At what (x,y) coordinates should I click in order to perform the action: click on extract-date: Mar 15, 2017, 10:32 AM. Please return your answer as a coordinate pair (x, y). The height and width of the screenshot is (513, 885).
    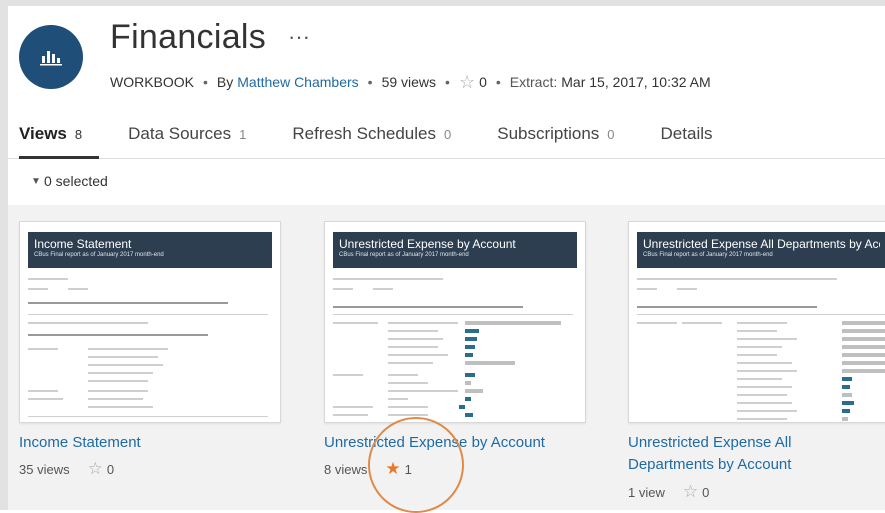
    Looking at the image, I should click on (636, 82).